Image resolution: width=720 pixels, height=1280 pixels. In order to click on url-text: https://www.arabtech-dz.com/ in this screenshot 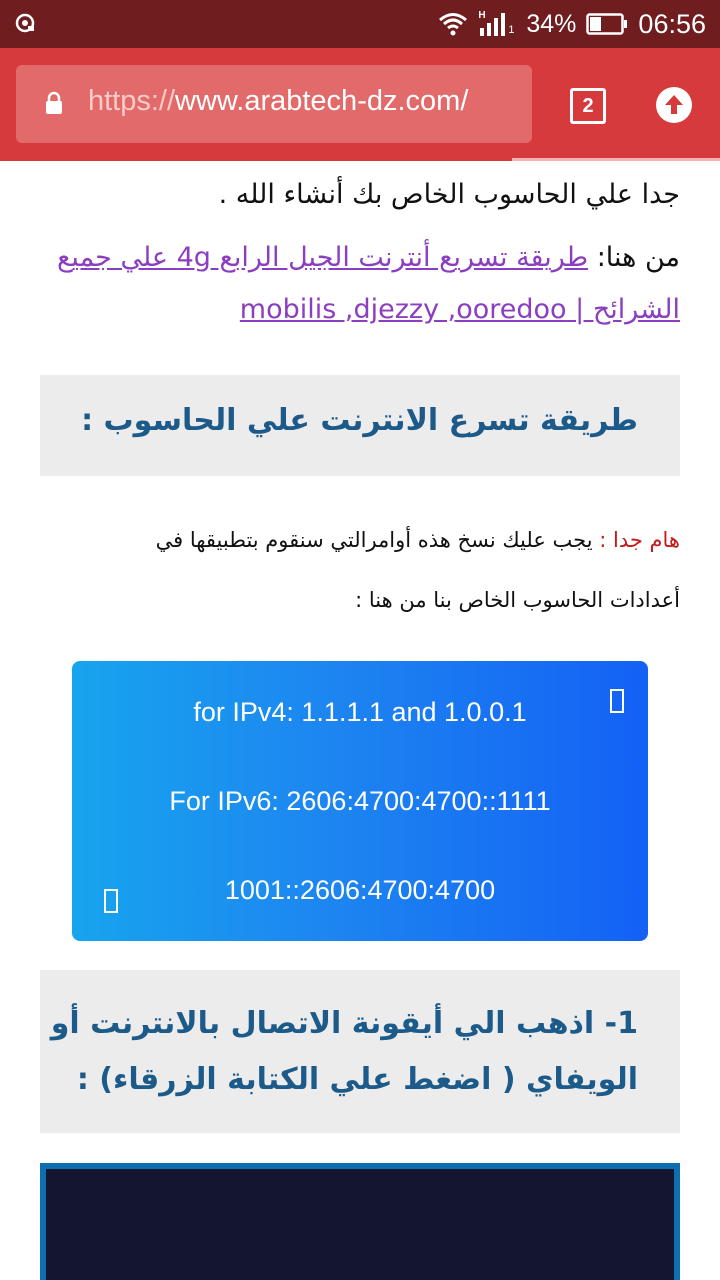, I will do `click(278, 101)`.